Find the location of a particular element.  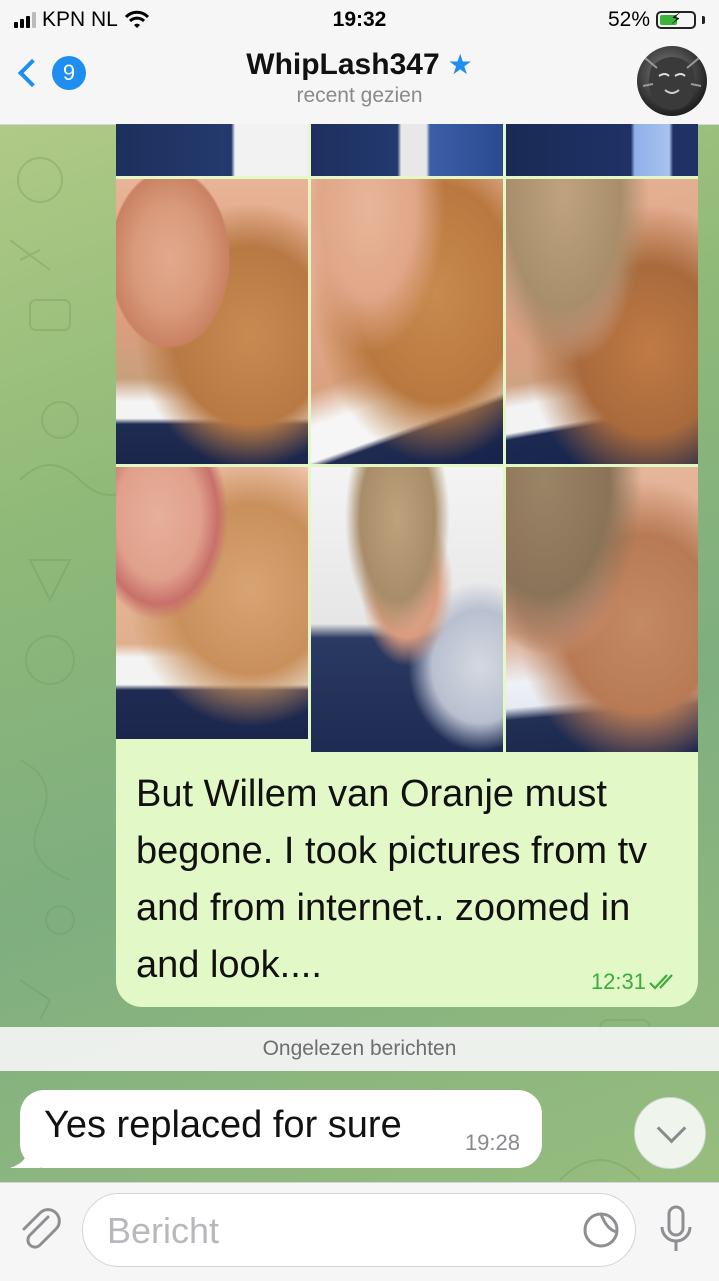

incoming-message-bubble: Yes replaced for sure 19:28 is located at coordinates (281, 1129).